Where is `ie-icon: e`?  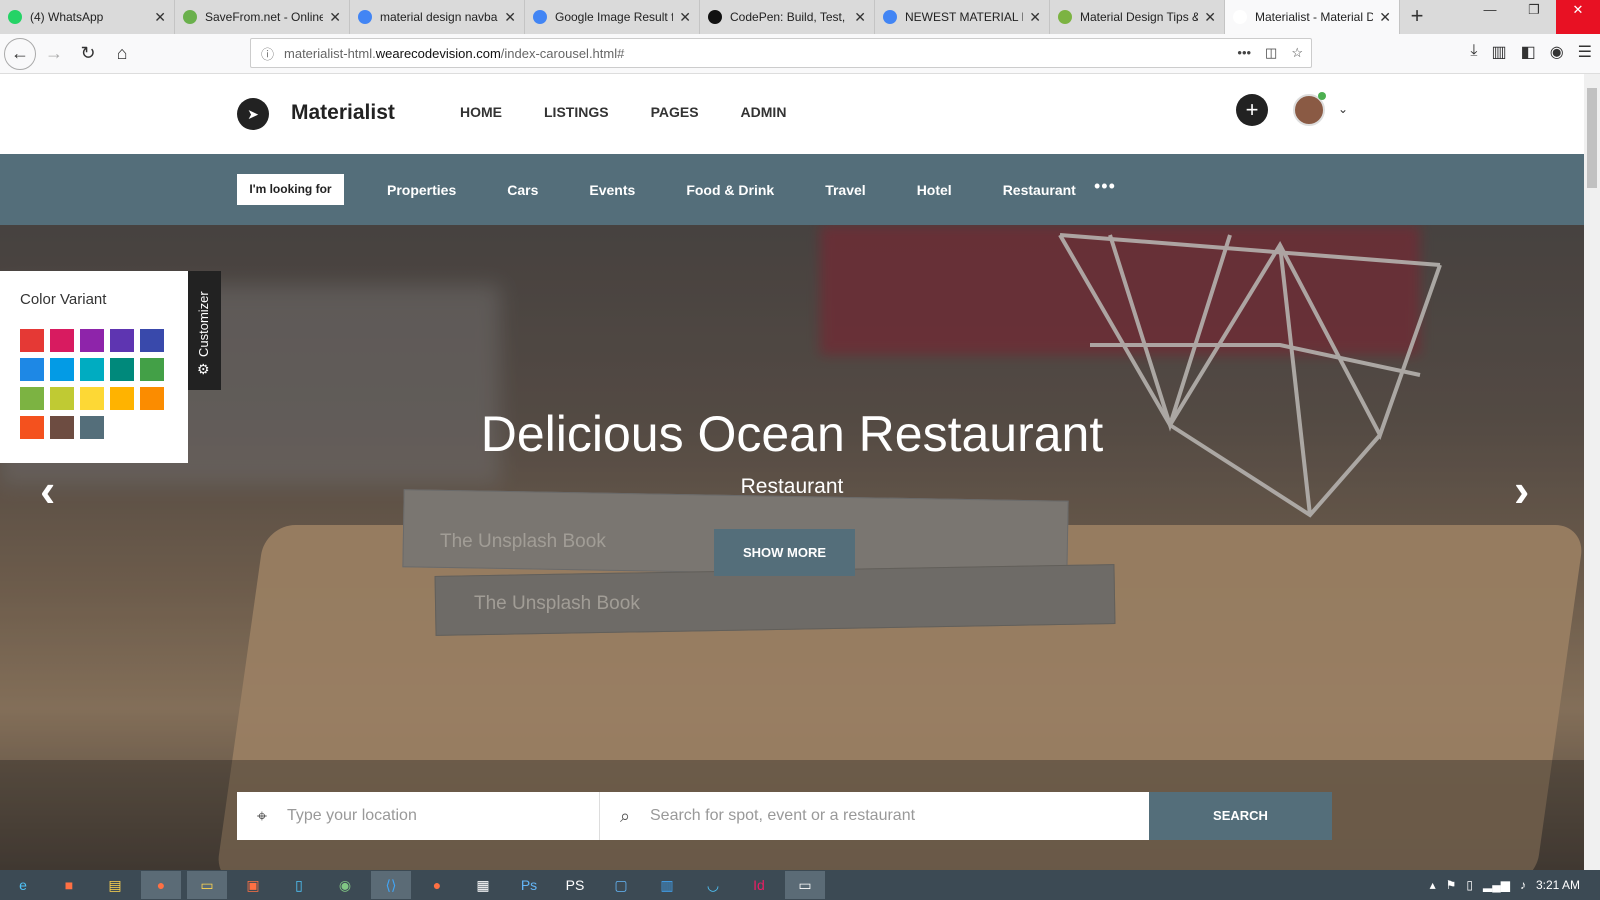 ie-icon: e is located at coordinates (23, 885).